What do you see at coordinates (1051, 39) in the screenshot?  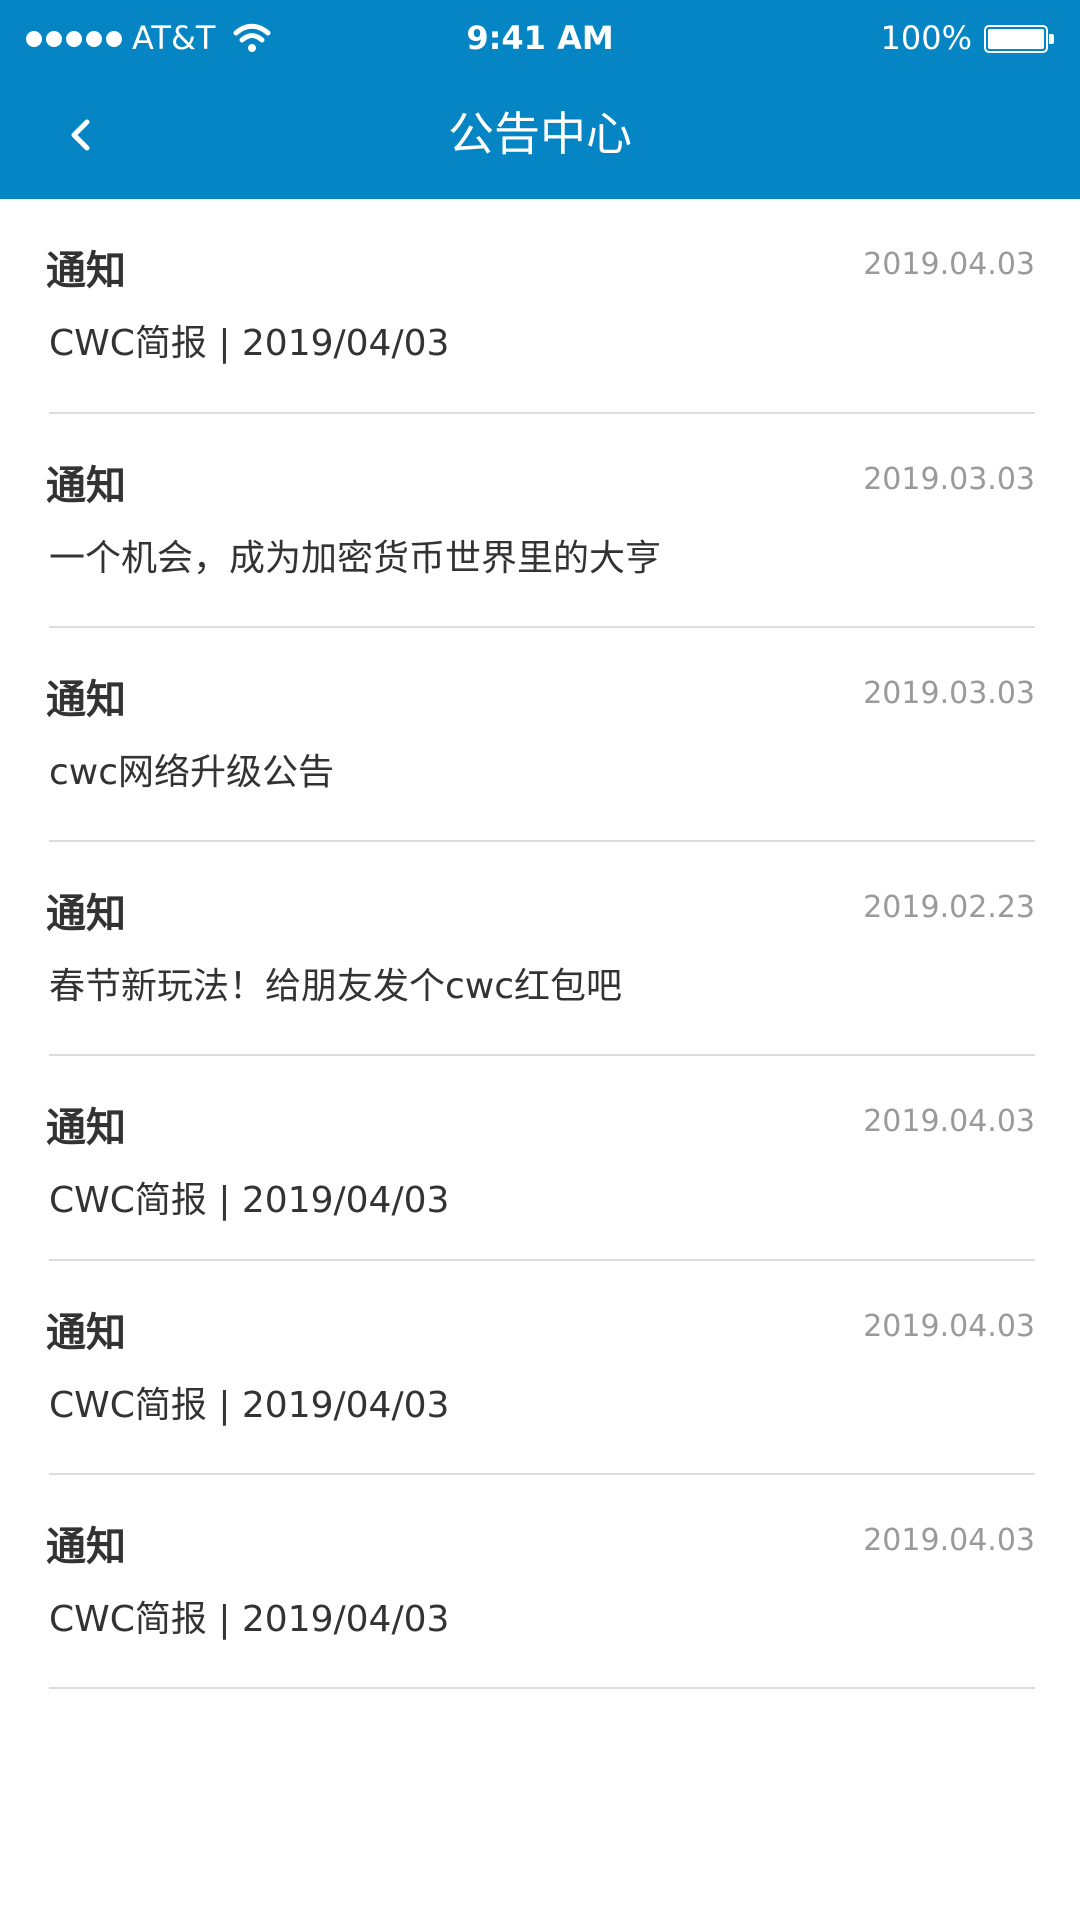 I see `battery-cap` at bounding box center [1051, 39].